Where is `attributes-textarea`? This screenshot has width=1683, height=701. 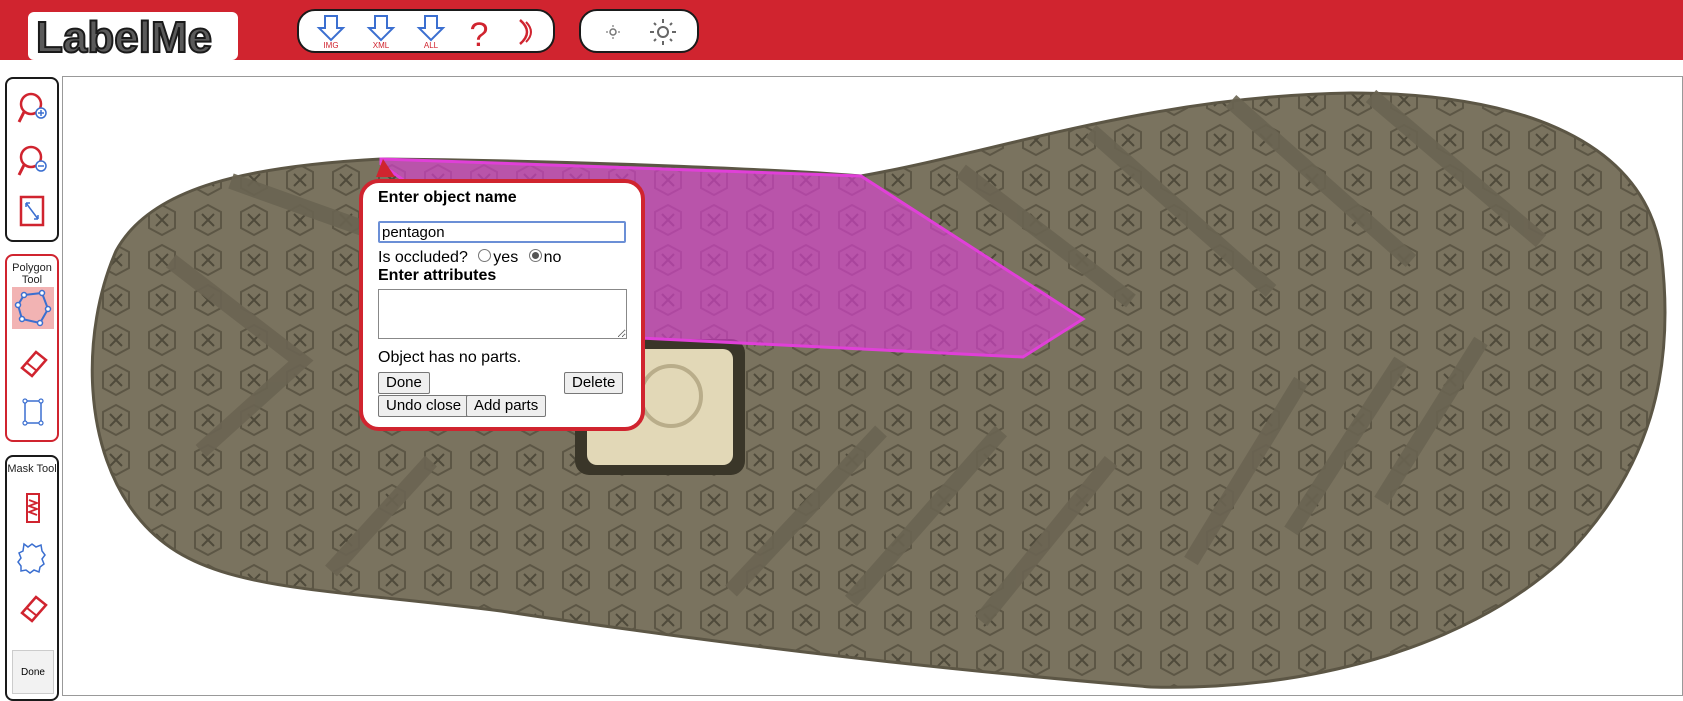
attributes-textarea is located at coordinates (502, 314).